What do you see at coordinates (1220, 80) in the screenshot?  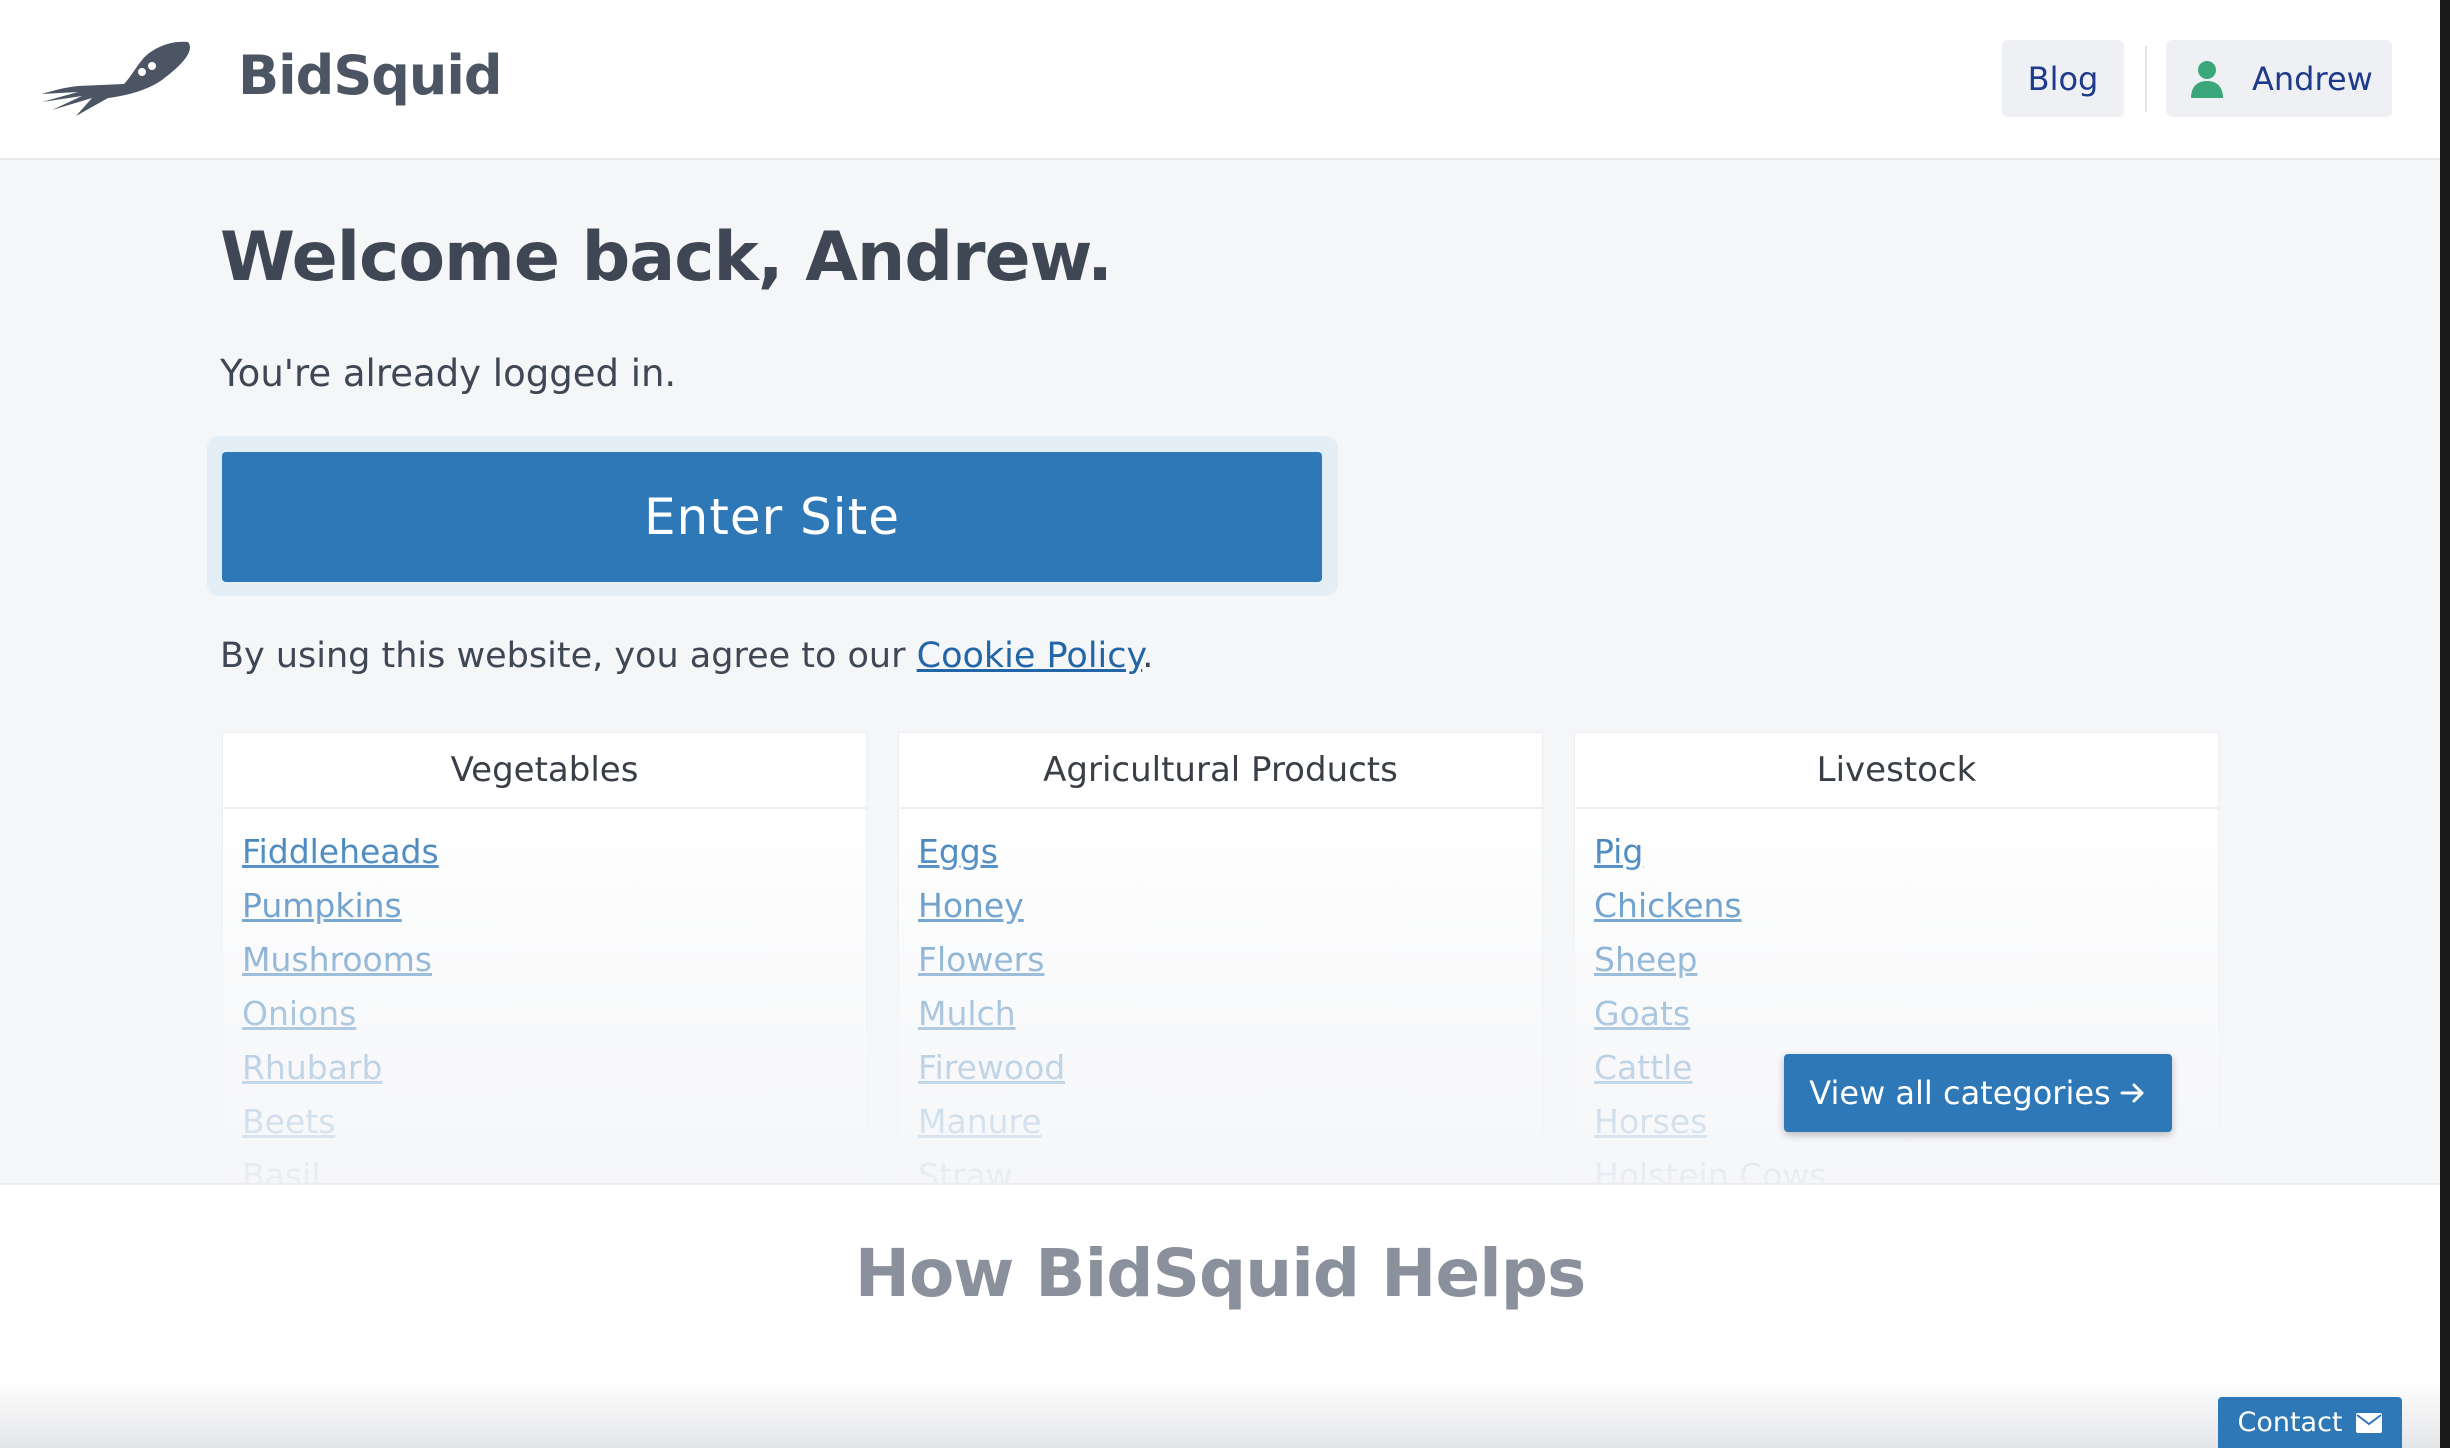 I see `site-header: BidSquid Blog Andrew` at bounding box center [1220, 80].